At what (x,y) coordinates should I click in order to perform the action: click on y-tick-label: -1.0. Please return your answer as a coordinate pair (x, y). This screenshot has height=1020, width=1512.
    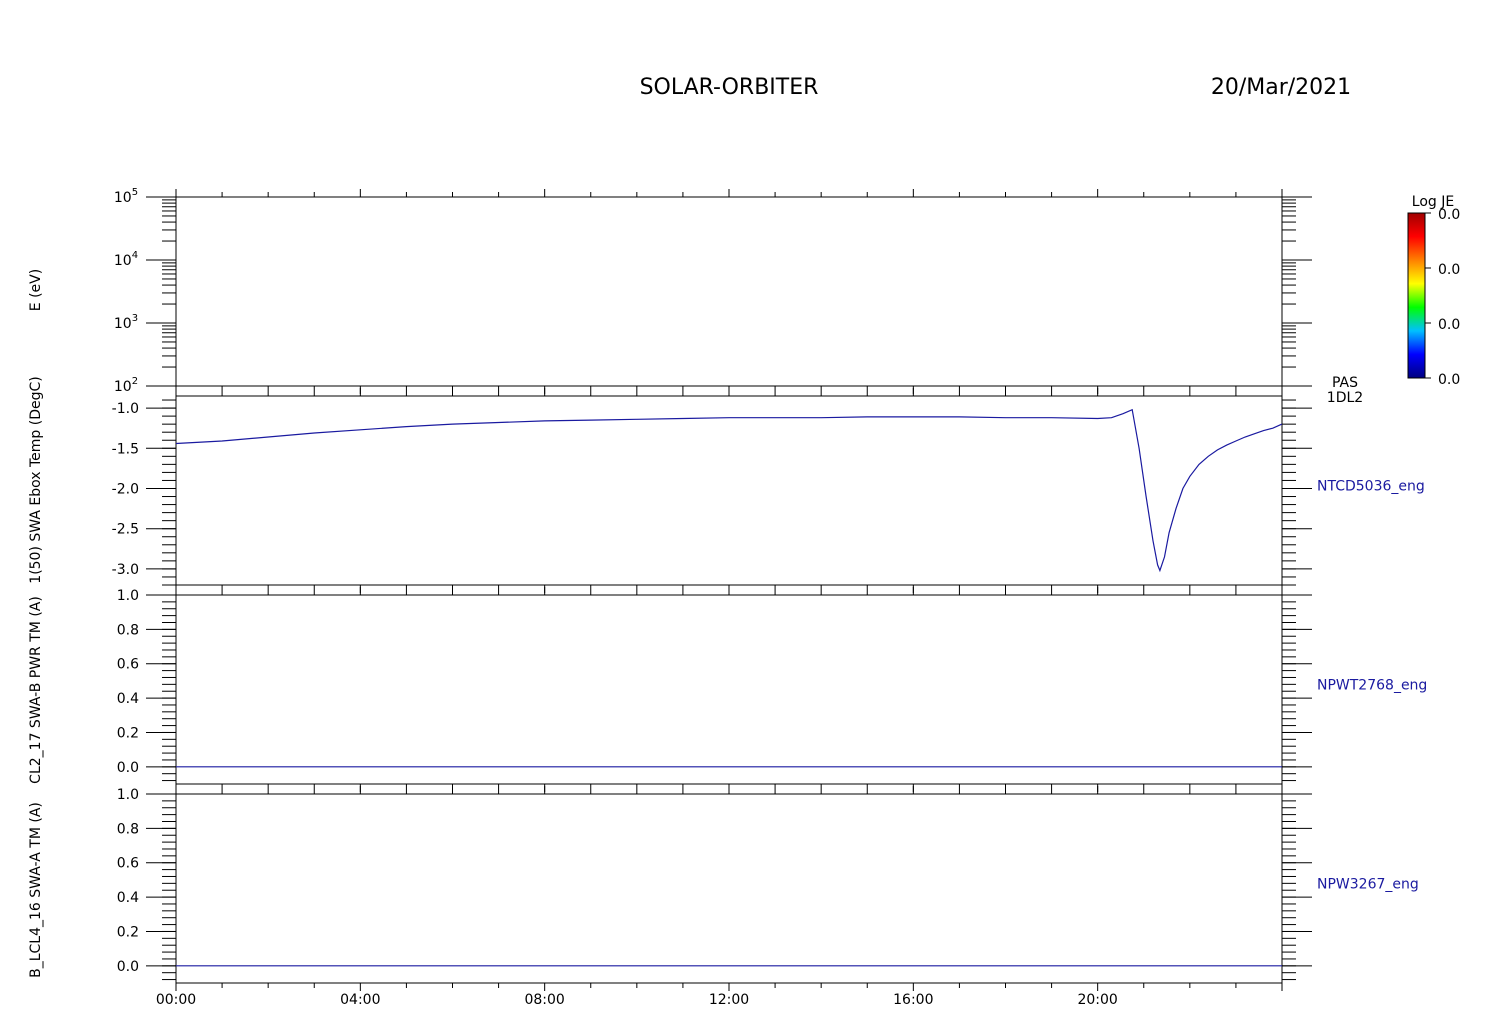
    Looking at the image, I should click on (125, 409).